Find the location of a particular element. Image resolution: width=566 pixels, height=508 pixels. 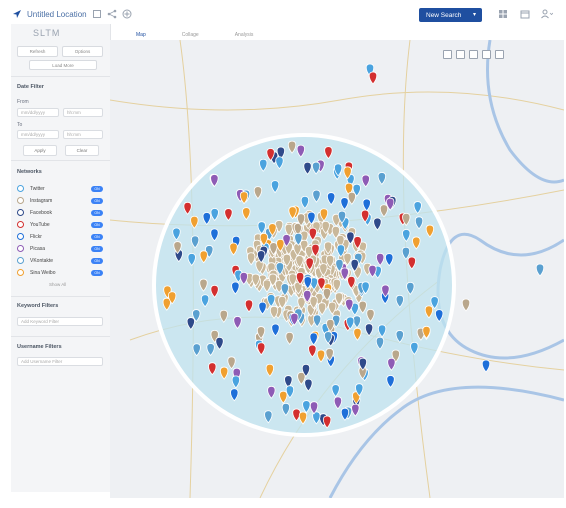

youtube-icon is located at coordinates (20, 224).